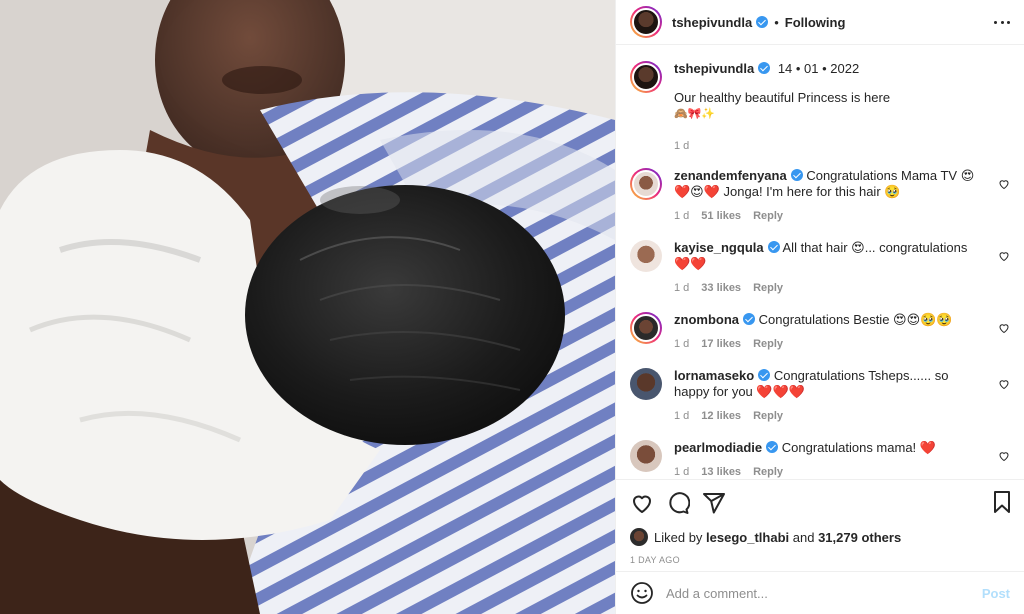  I want to click on comment-text: Congratulations Bestie 😍😍🥹🥹, so click(855, 319).